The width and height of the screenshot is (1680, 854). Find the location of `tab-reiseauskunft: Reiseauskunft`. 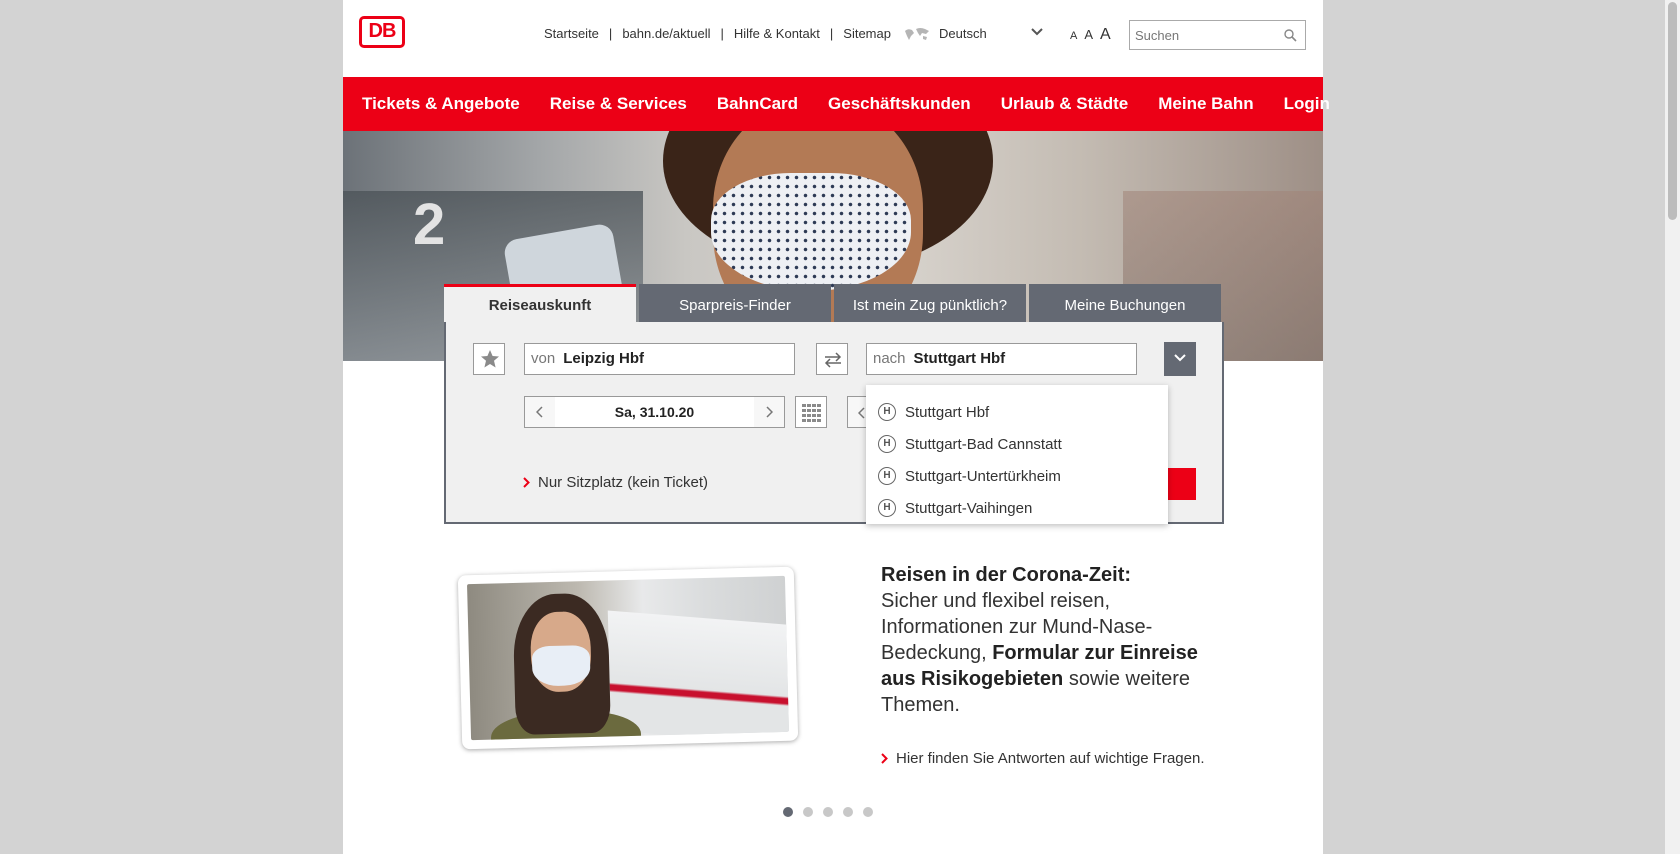

tab-reiseauskunft: Reiseauskunft is located at coordinates (540, 303).